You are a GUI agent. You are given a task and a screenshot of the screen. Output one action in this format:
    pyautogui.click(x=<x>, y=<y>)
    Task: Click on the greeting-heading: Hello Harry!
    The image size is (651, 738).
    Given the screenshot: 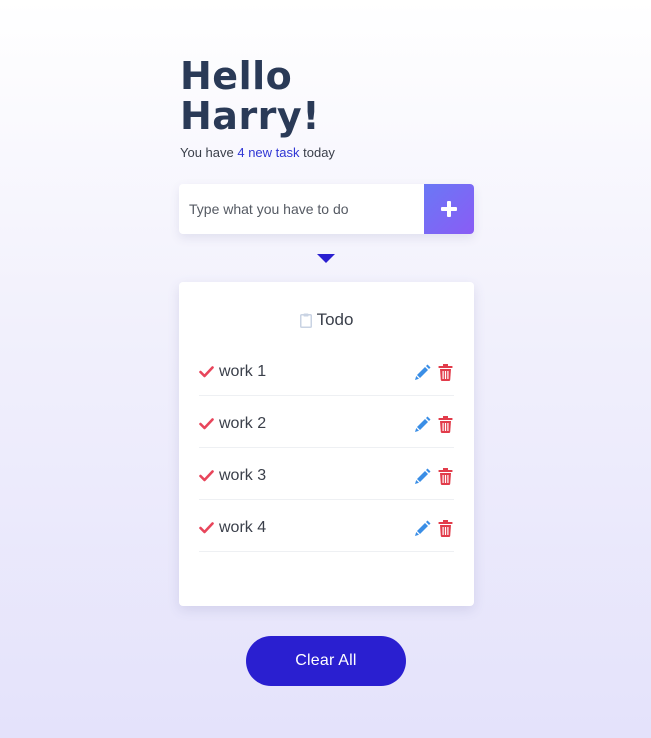 What is the action you would take?
    pyautogui.click(x=250, y=96)
    